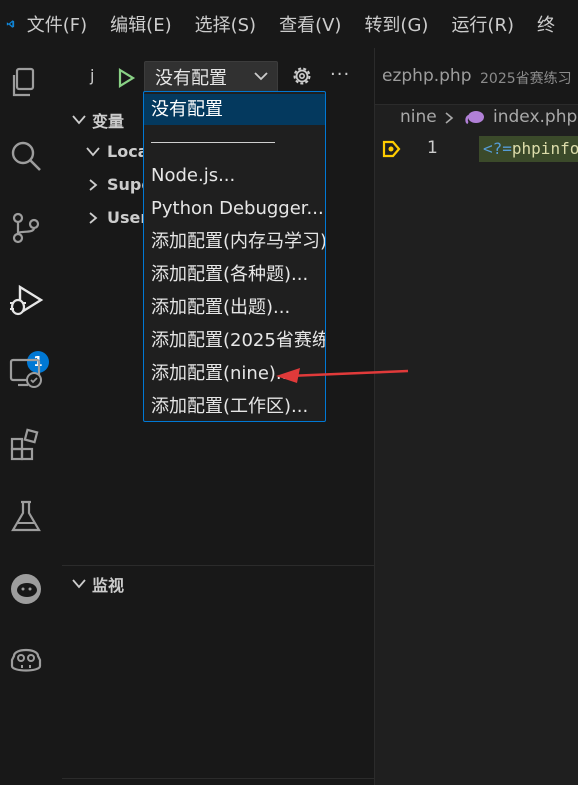 This screenshot has height=785, width=578. I want to click on php-elephant-icon, so click(474, 118).